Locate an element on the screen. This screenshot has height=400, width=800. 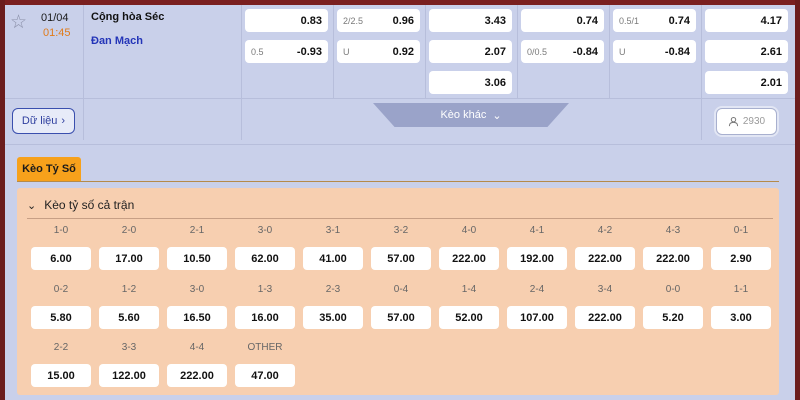
score-odd-button: 10.50 is located at coordinates (197, 258).